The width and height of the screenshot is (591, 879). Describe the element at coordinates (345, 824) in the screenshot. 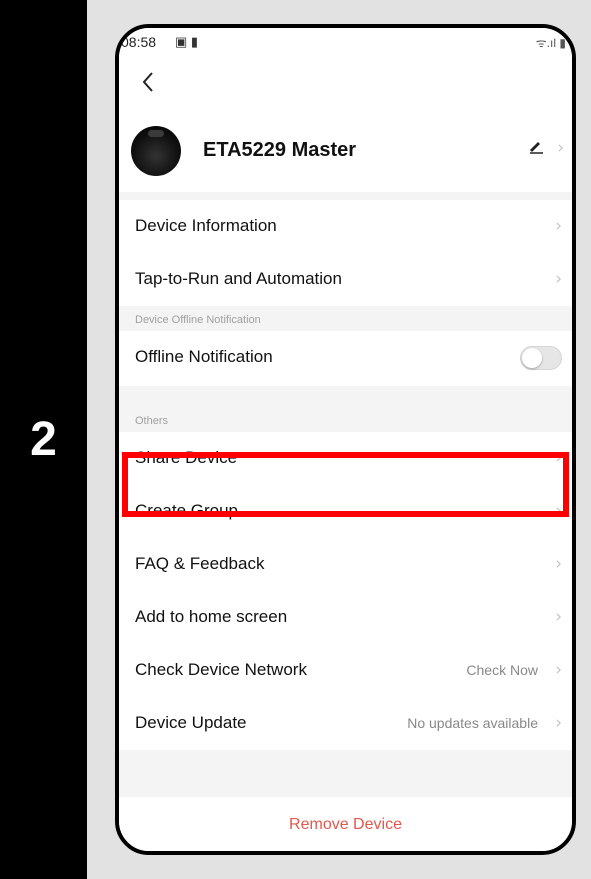

I see `remove-device-button: Remove Device` at that location.